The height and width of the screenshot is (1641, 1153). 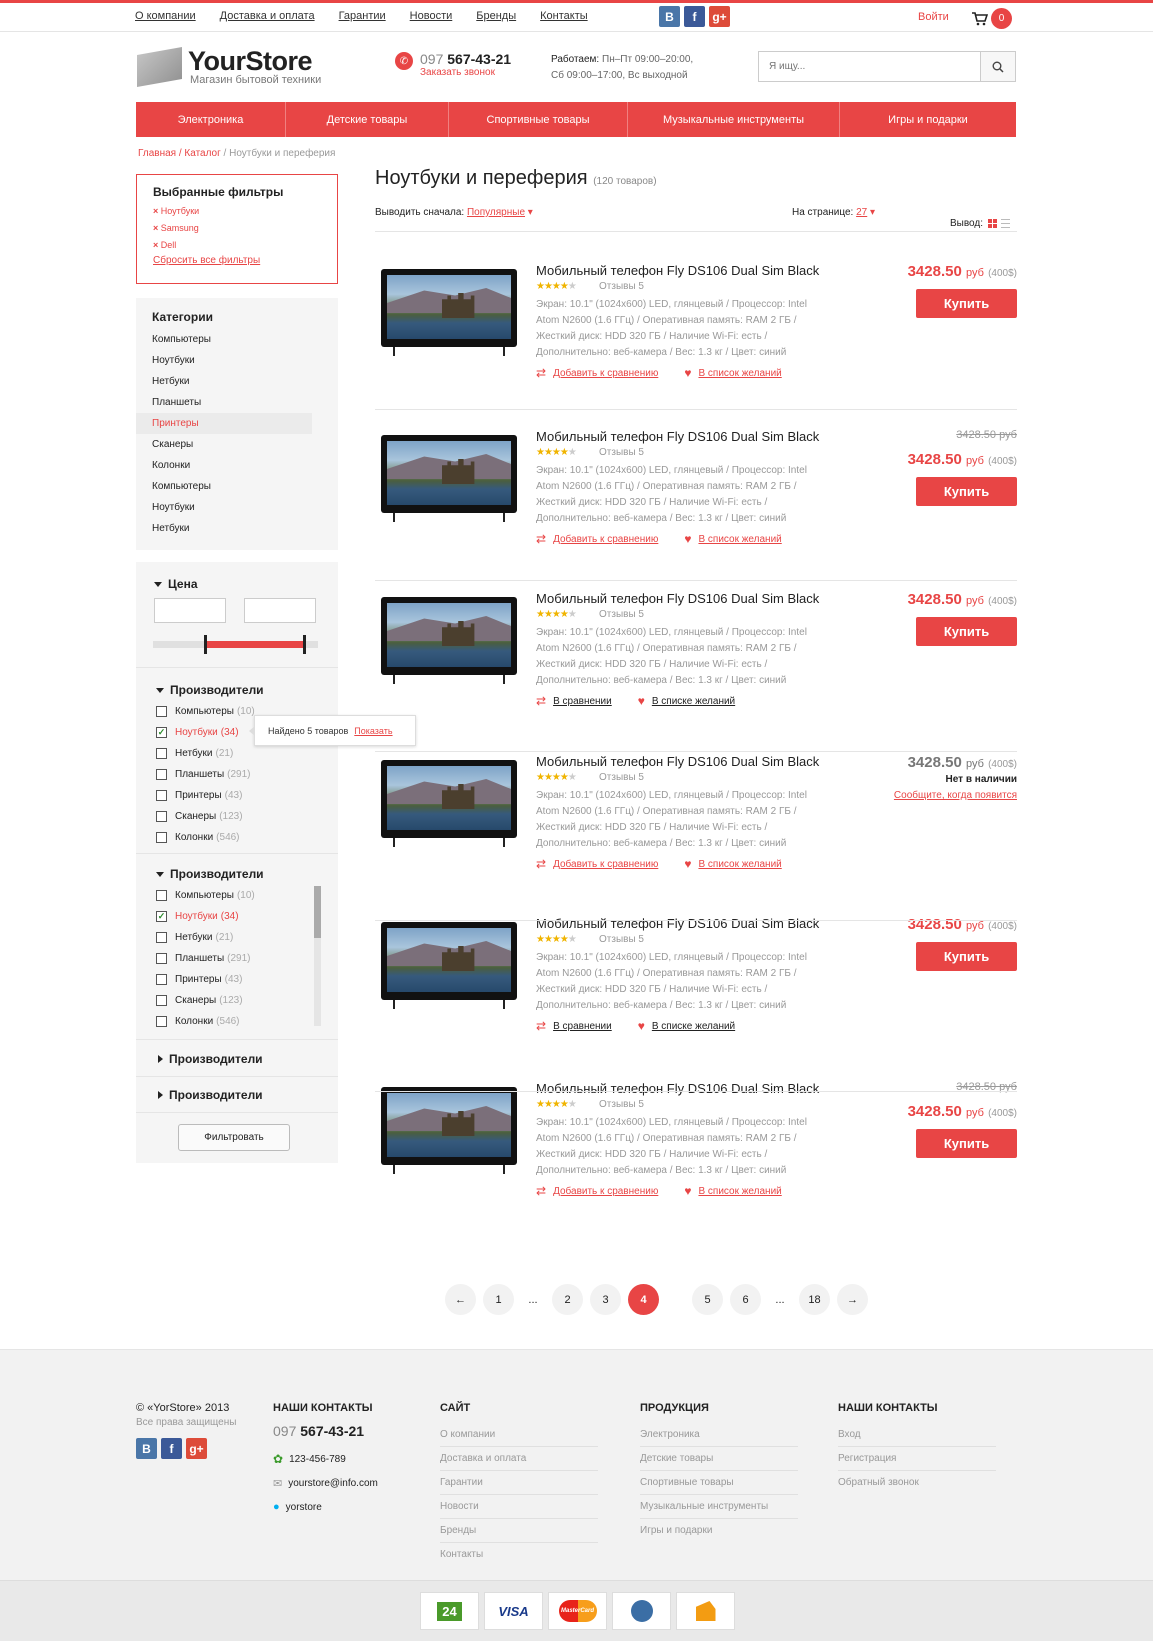 I want to click on sort-select: Популярные, so click(x=496, y=212).